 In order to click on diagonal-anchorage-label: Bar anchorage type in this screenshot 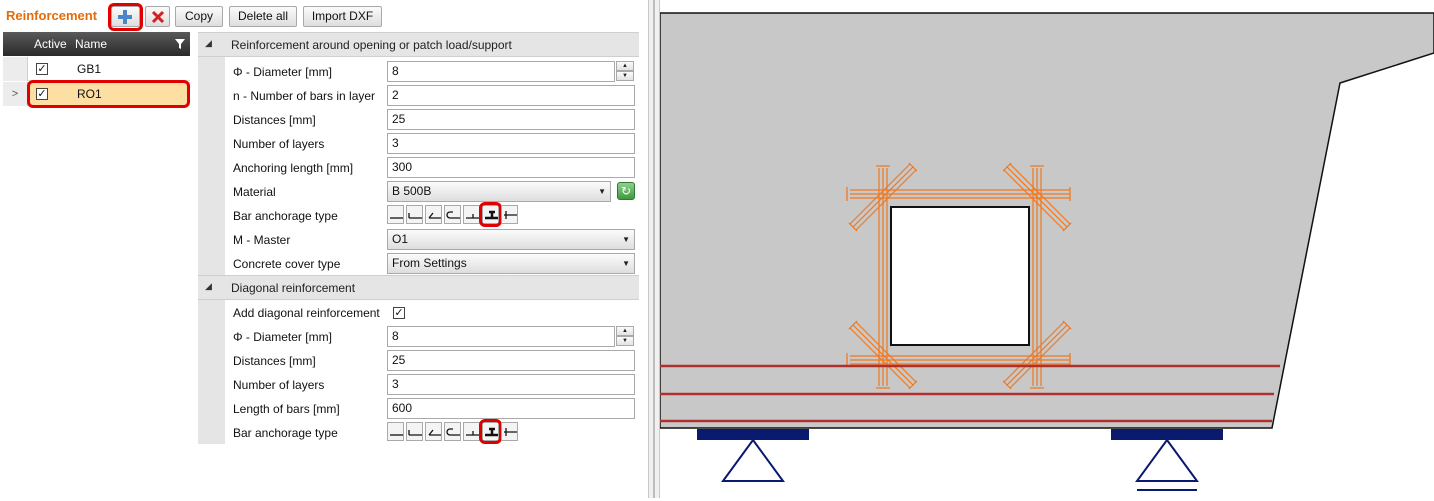, I will do `click(285, 433)`.